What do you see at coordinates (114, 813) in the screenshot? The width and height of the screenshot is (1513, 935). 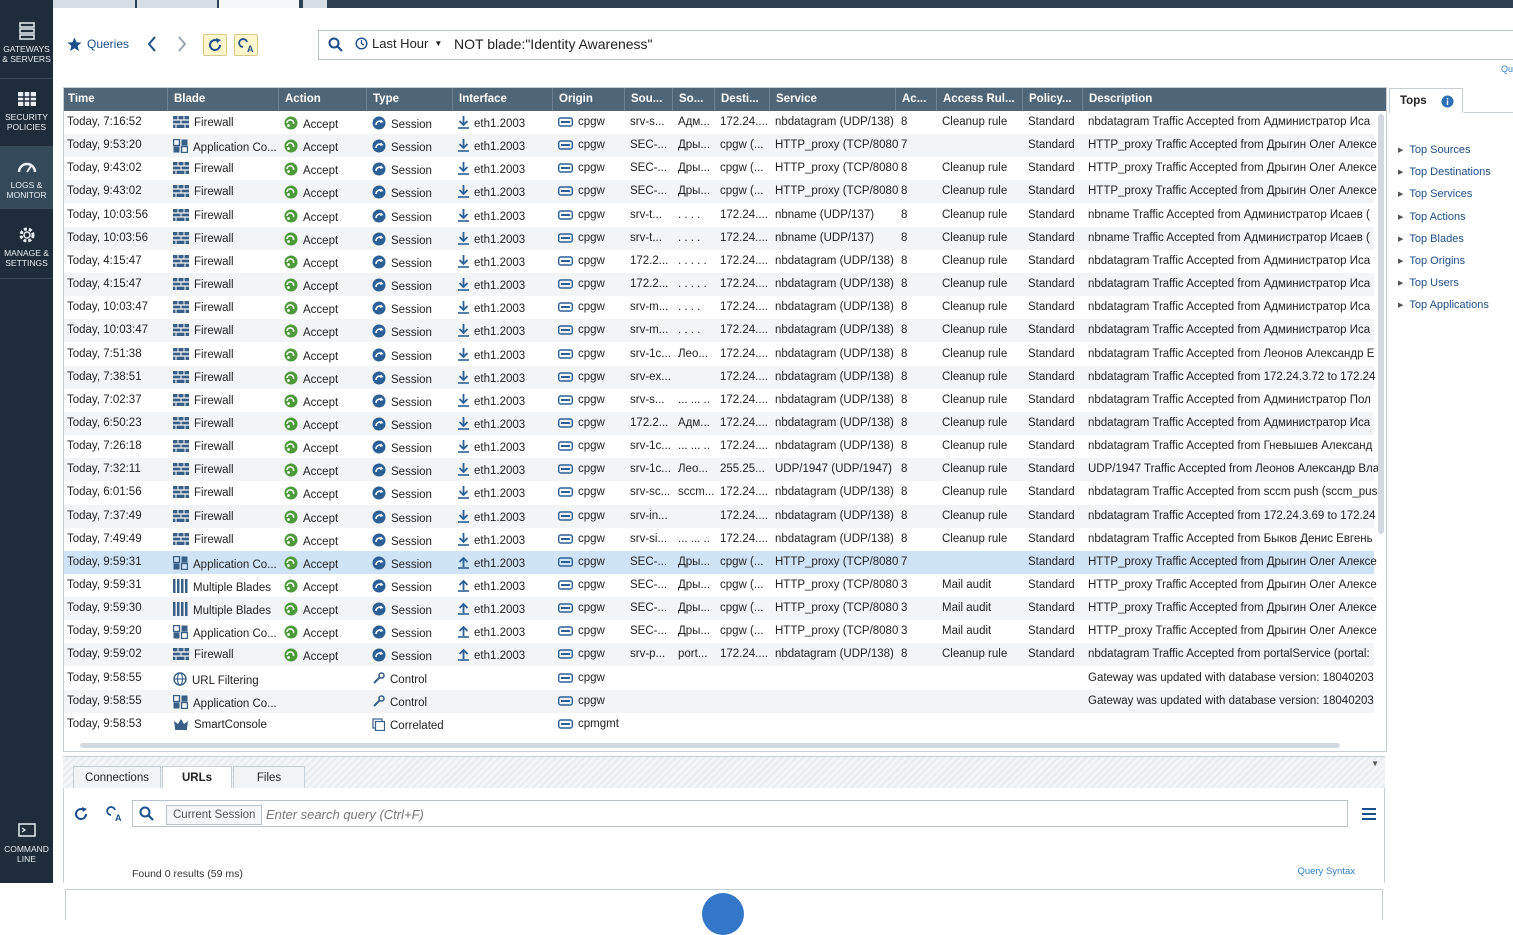 I see `auto-refresh-icon: A` at bounding box center [114, 813].